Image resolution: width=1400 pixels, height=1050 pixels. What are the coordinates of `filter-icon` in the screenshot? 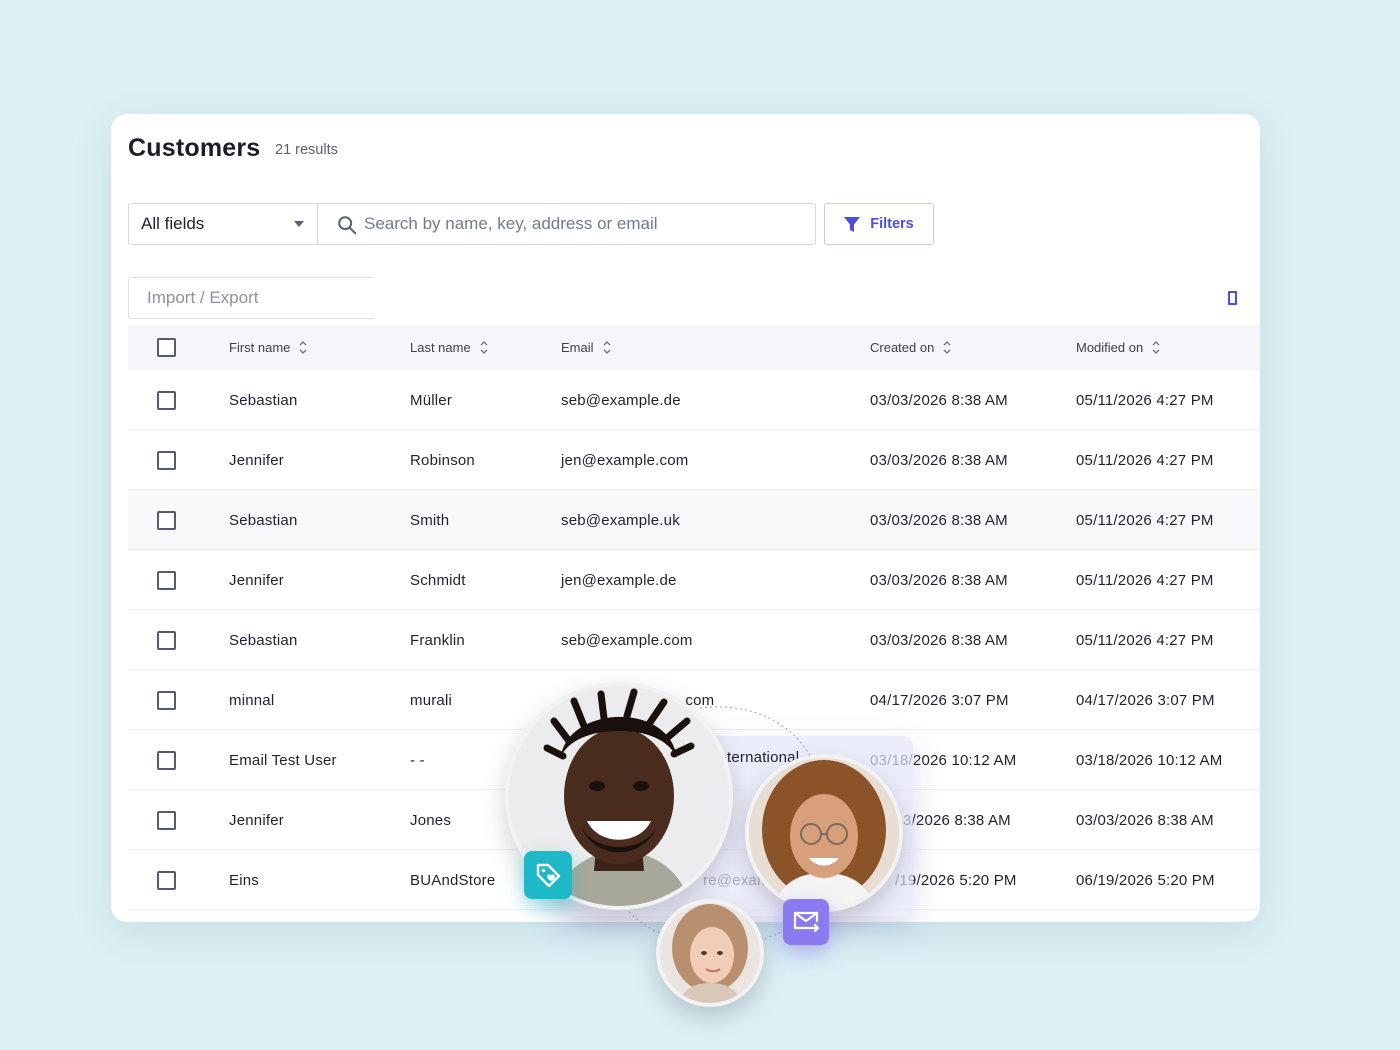 It's located at (852, 224).